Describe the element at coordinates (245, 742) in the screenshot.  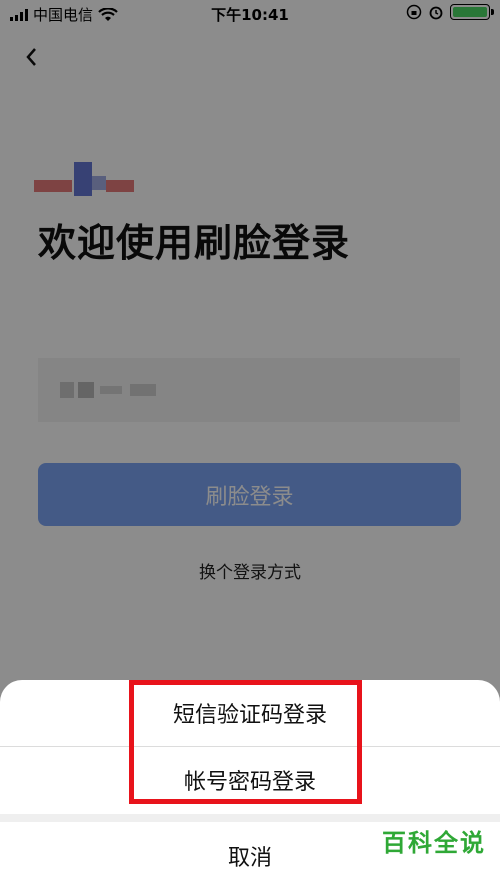
I see `highlight-box` at that location.